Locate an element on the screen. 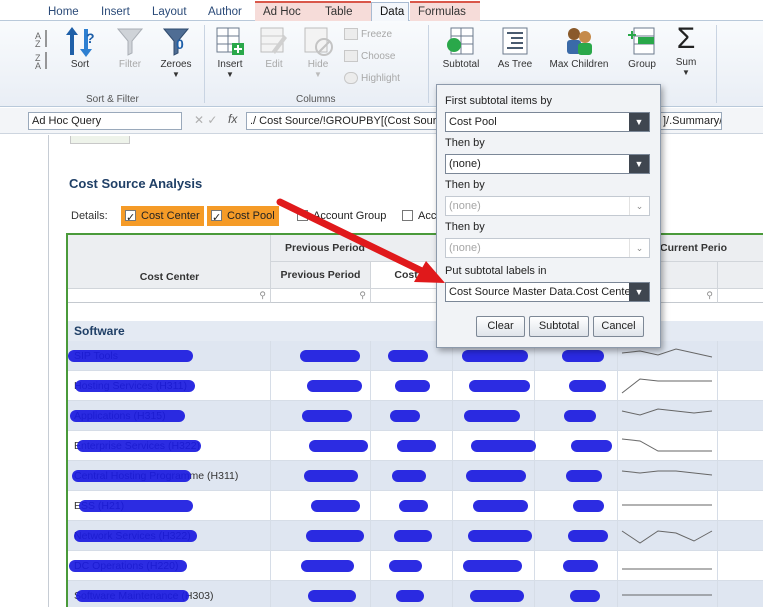  table-row: Hosting Services (H311) is located at coordinates (415, 386).